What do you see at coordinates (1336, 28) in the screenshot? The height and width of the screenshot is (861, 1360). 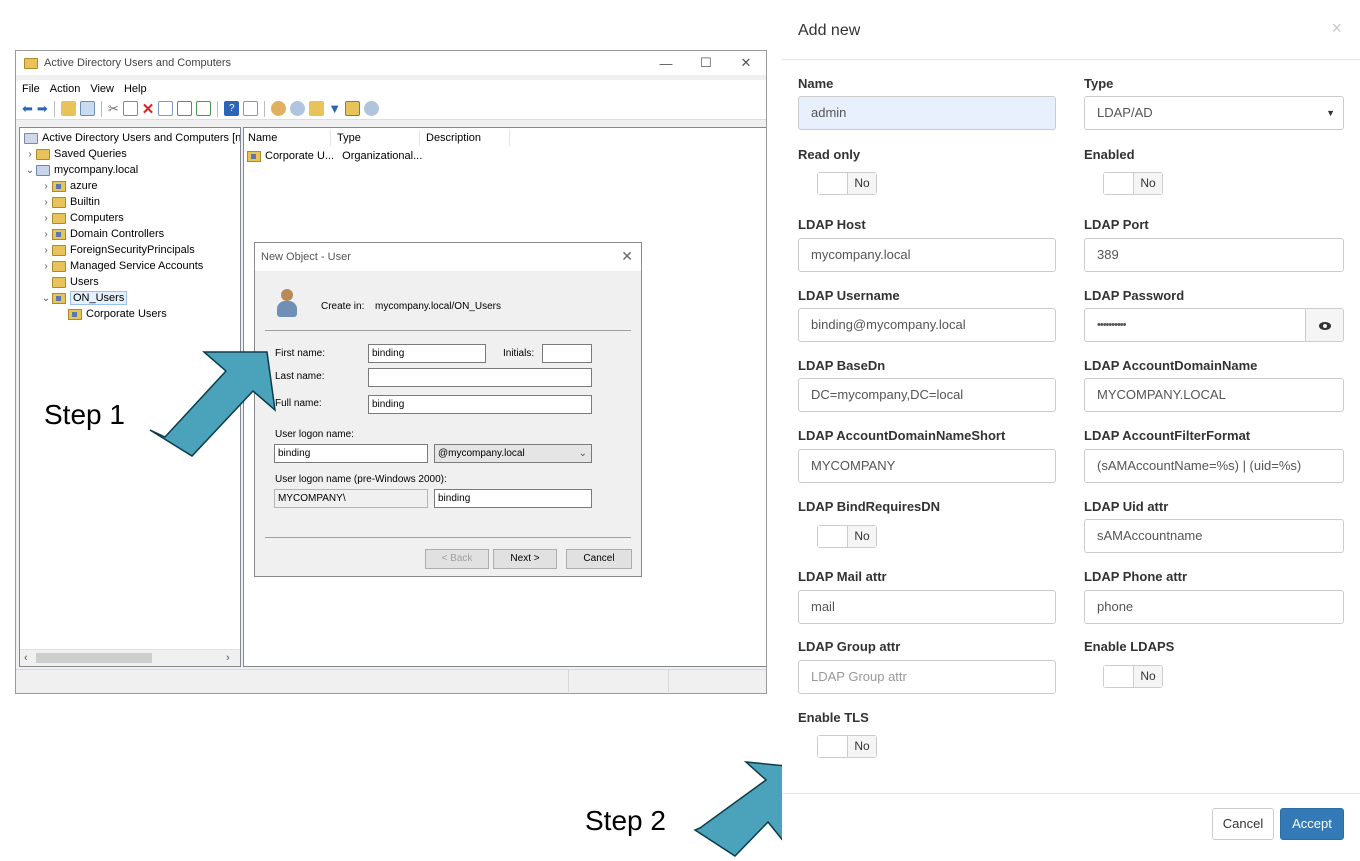 I see `modal-close-icon: ×` at bounding box center [1336, 28].